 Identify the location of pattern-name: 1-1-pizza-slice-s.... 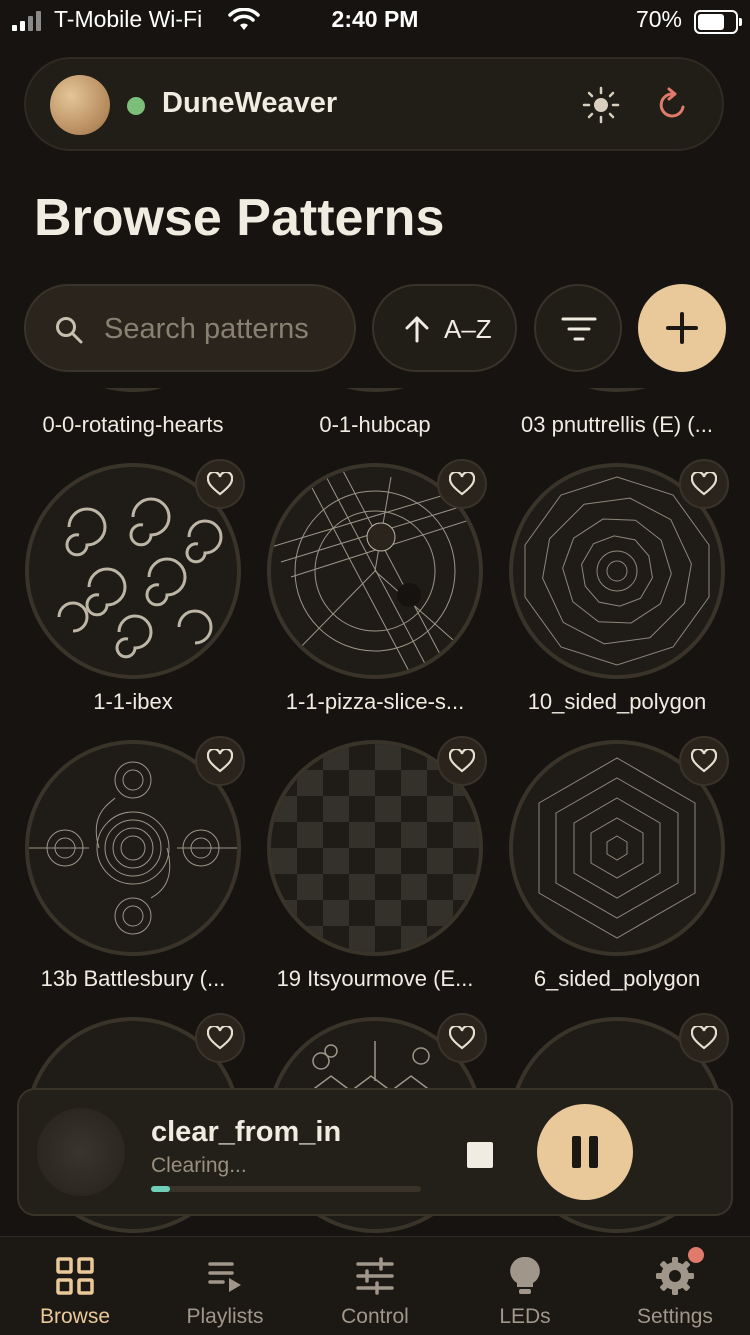
(375, 701).